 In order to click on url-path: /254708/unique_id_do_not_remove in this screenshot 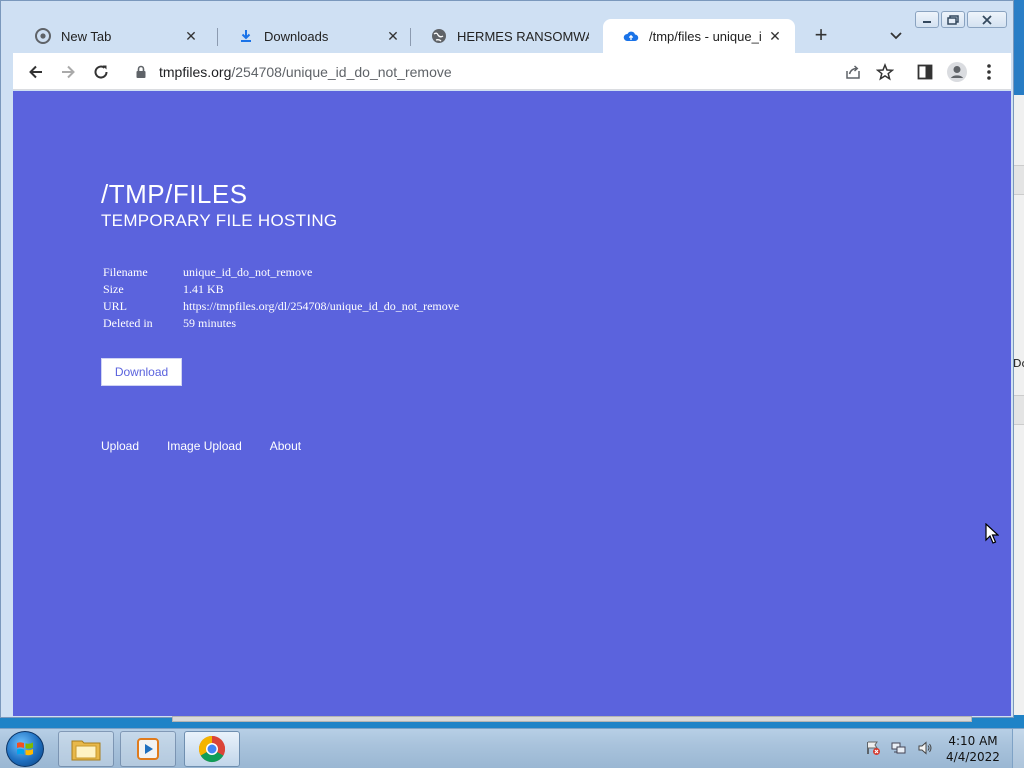, I will do `click(341, 71)`.